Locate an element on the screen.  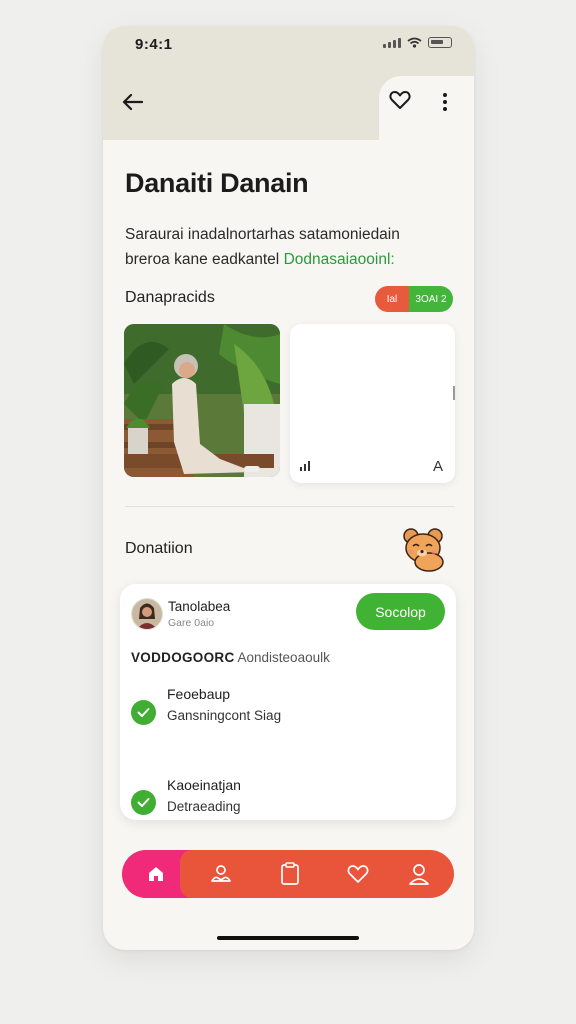
gallery-photo is located at coordinates (202, 400).